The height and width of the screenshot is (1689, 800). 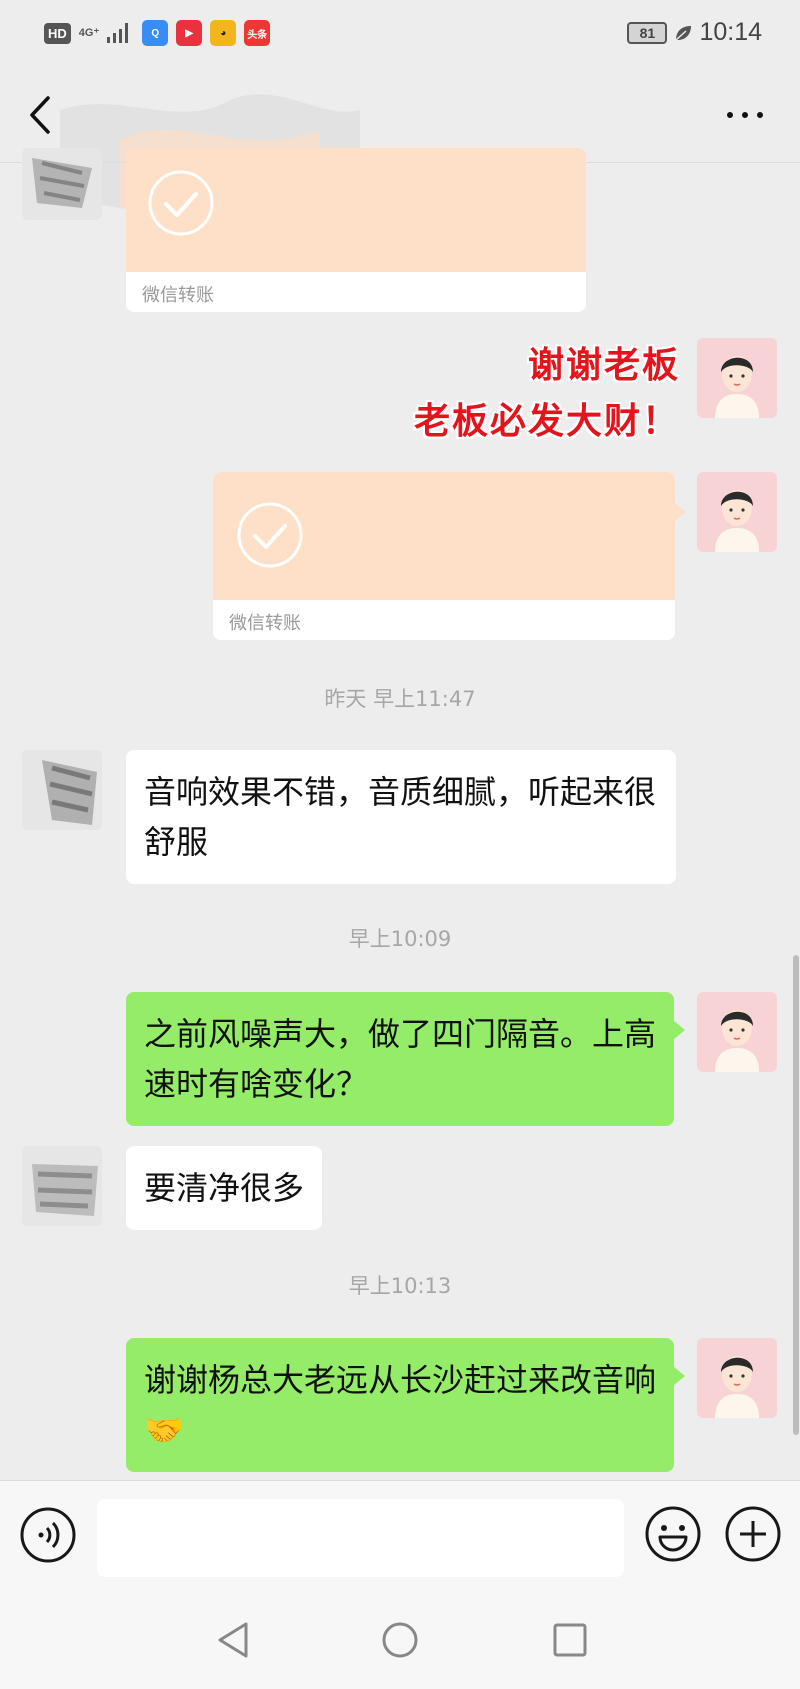 I want to click on timestamp: 早上10:13, so click(x=400, y=1286).